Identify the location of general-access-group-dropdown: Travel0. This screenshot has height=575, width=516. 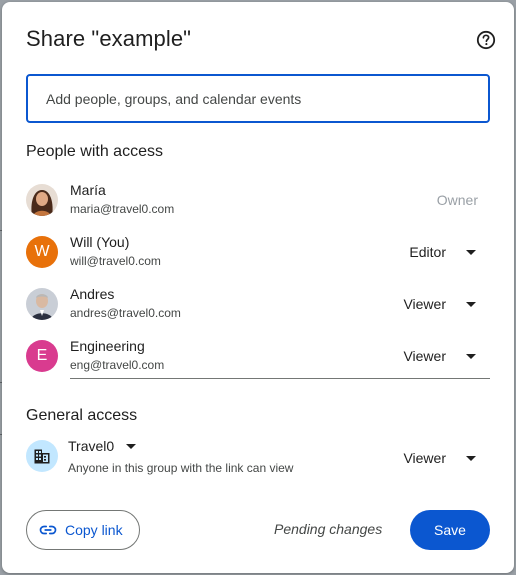
(102, 446).